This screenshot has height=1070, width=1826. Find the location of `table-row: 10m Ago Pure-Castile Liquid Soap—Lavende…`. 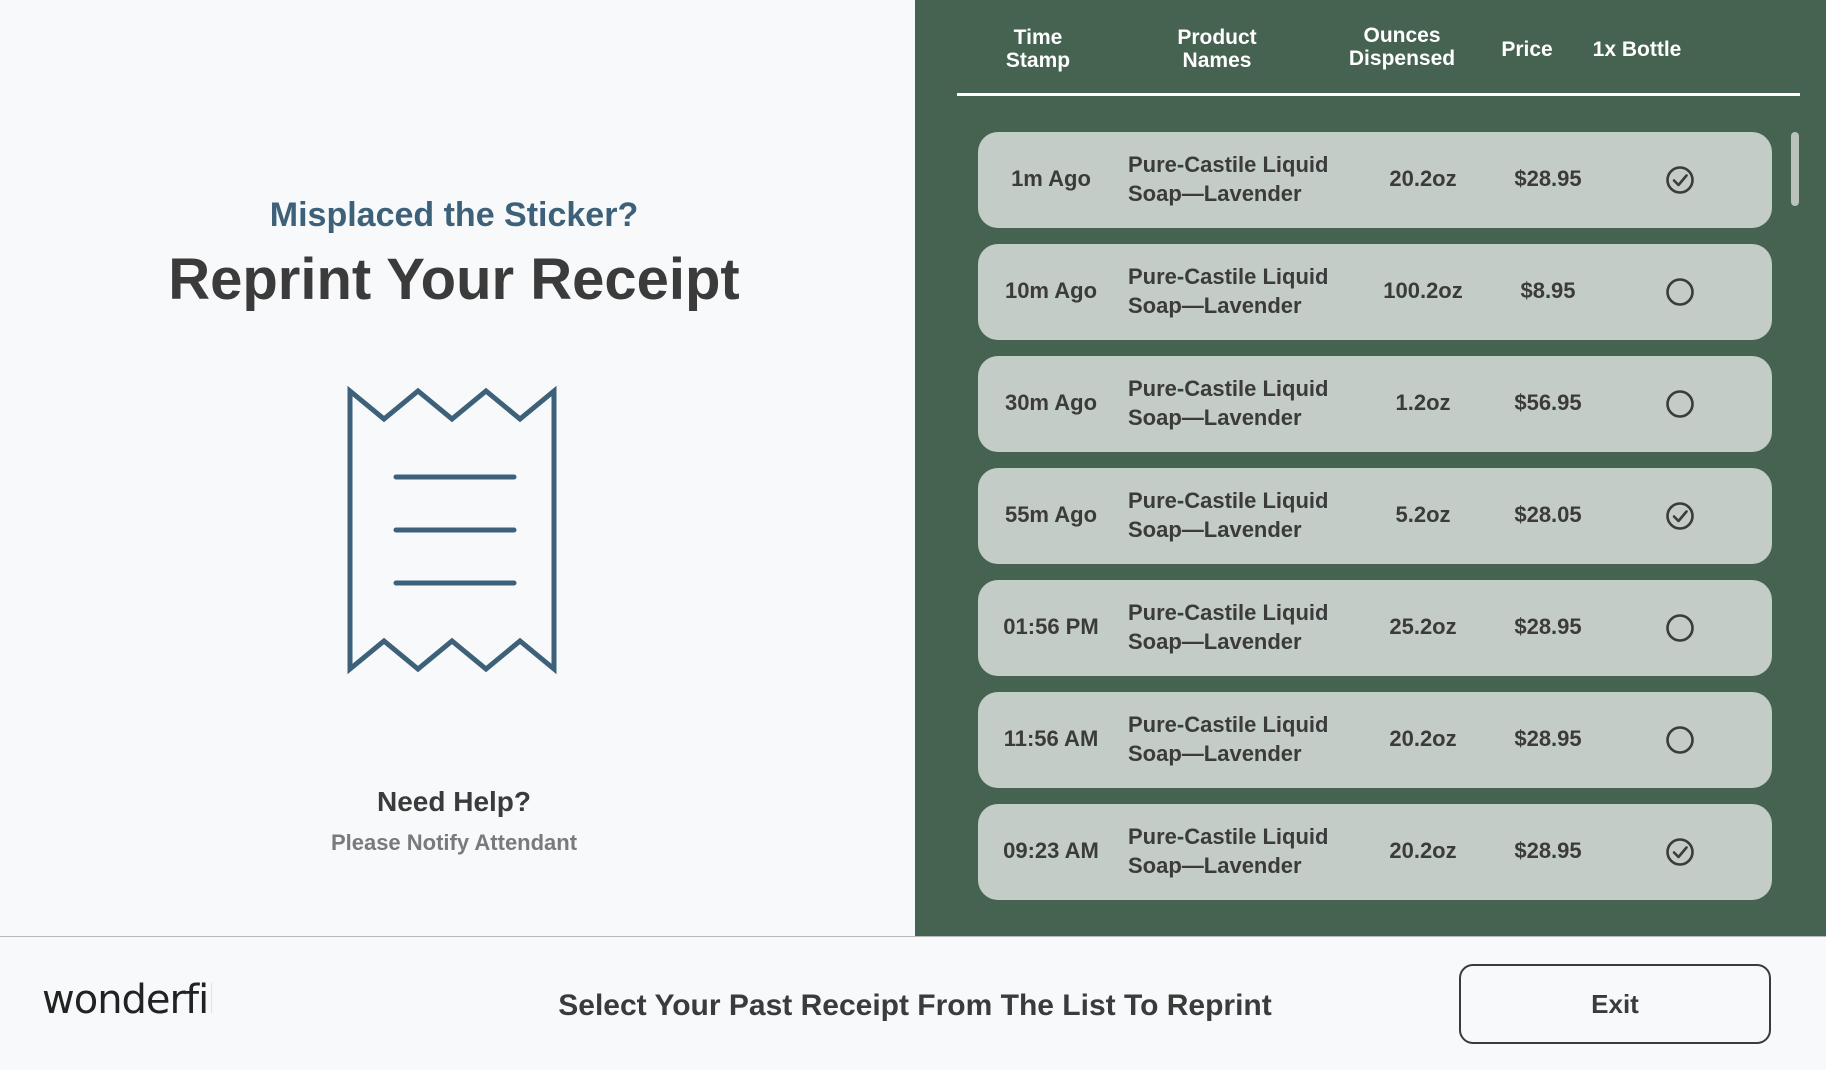

table-row: 10m Ago Pure-Castile Liquid Soap—Lavende… is located at coordinates (1375, 292).